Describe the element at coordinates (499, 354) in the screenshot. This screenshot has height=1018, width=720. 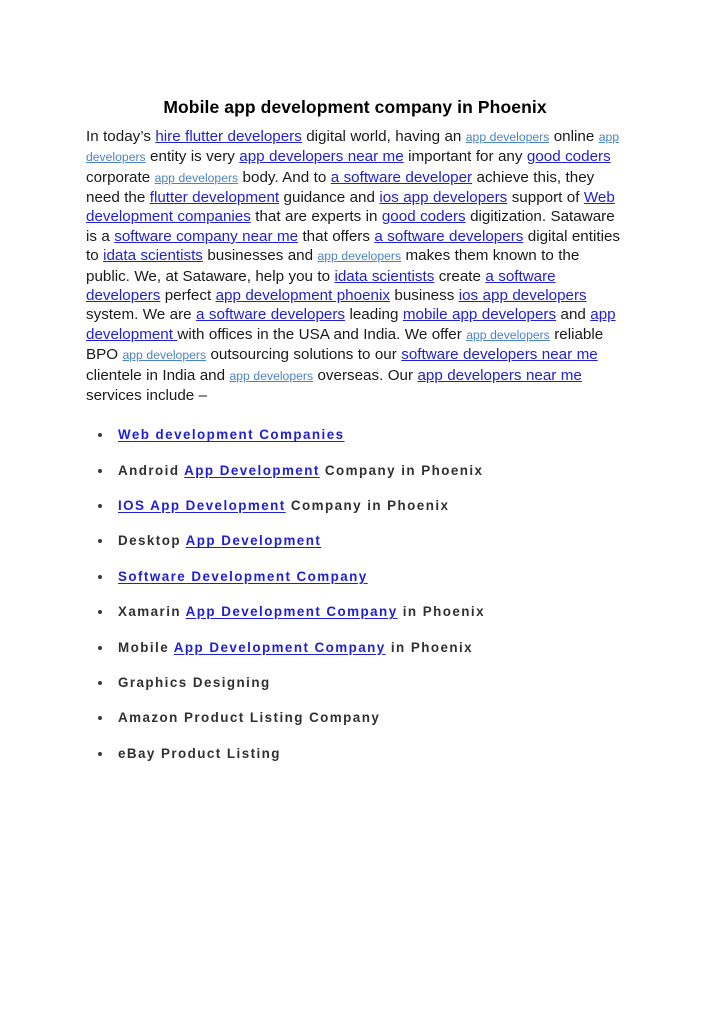
I see `inline-link: software developers near me` at that location.